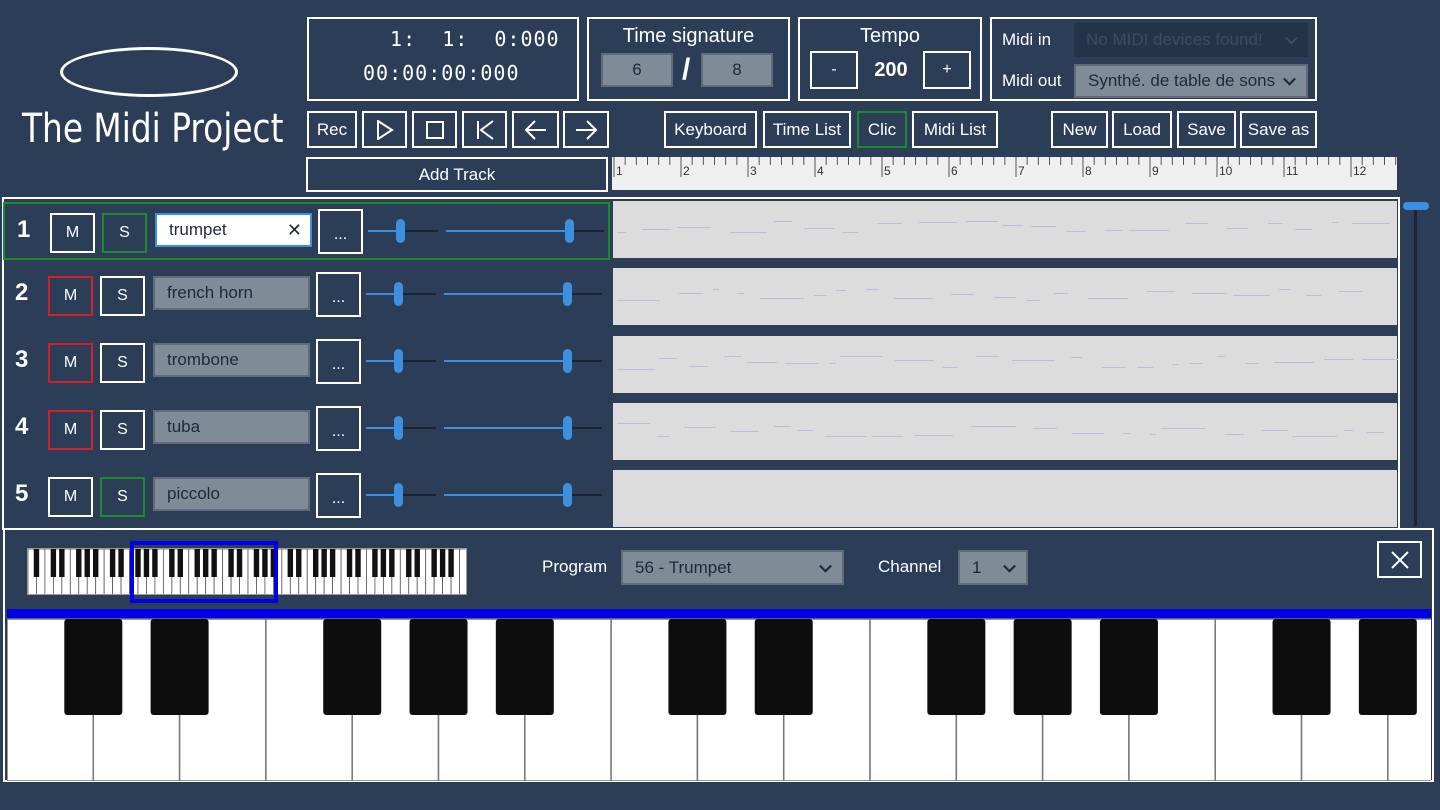 Image resolution: width=1440 pixels, height=810 pixels. Describe the element at coordinates (807, 129) in the screenshot. I see `time-list-button: Time List` at that location.